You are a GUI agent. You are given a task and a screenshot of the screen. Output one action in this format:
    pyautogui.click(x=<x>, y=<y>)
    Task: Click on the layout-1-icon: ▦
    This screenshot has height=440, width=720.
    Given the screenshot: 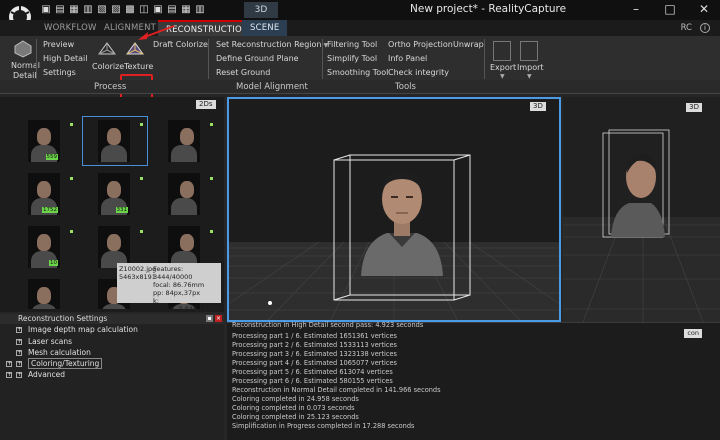 What is the action you would take?
    pyautogui.click(x=74, y=10)
    